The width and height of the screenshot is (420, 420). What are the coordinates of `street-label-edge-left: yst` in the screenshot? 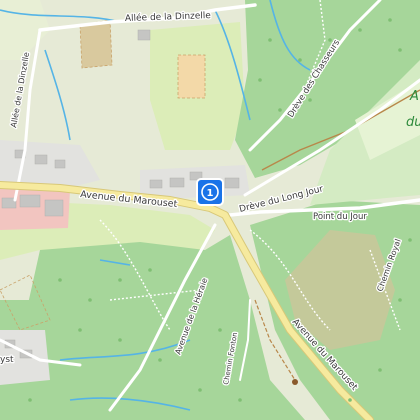 It's located at (7, 360).